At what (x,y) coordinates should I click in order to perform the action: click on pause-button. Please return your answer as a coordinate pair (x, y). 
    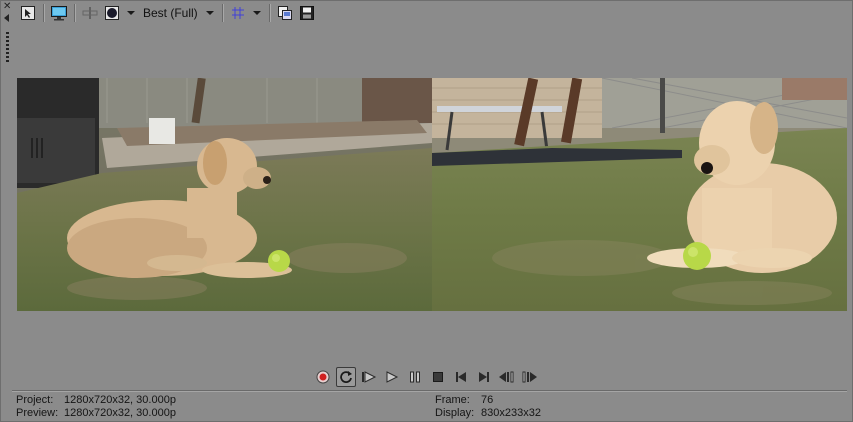
    Looking at the image, I should click on (415, 377).